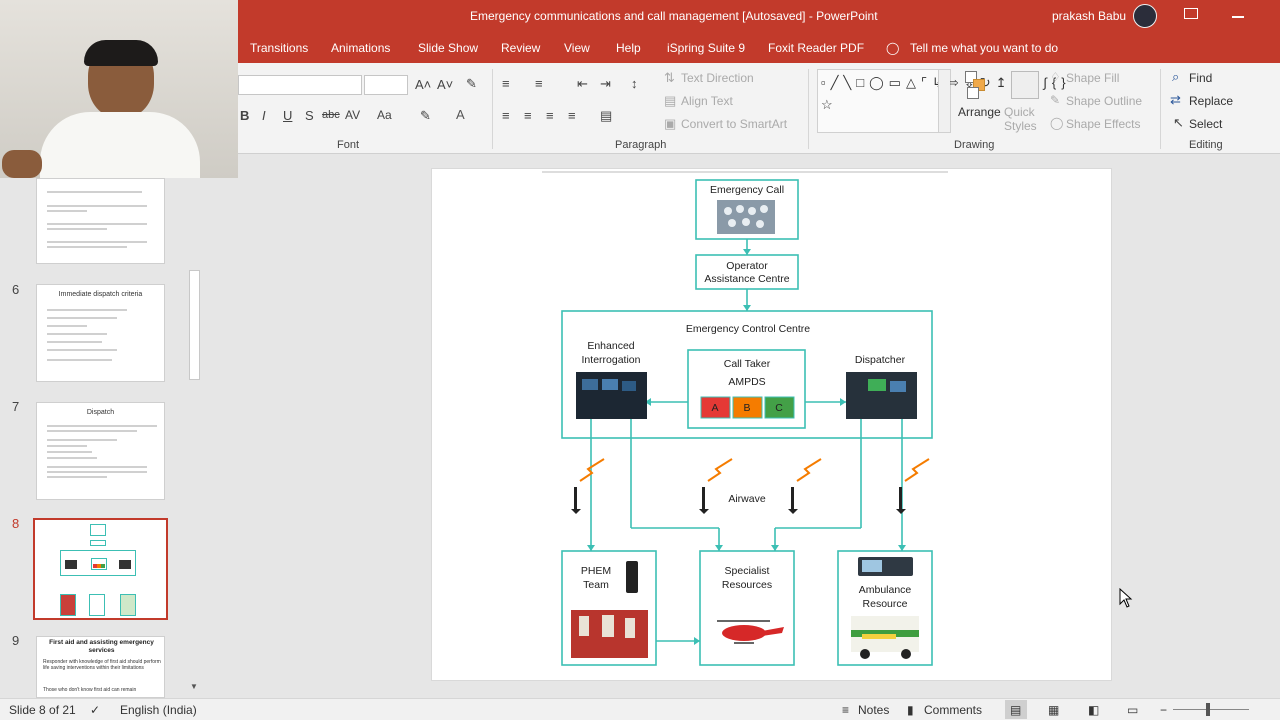 This screenshot has height=720, width=1280. Describe the element at coordinates (384, 115) in the screenshot. I see `change-case-button: Aa` at that location.